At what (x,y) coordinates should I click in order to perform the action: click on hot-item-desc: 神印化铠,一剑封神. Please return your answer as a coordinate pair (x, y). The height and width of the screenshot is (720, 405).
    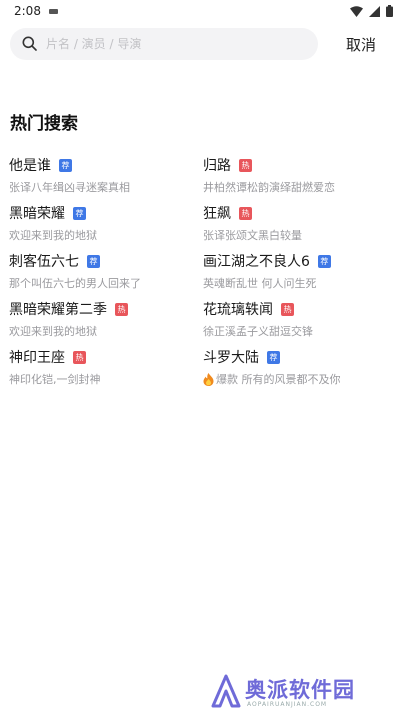
    Looking at the image, I should click on (55, 379).